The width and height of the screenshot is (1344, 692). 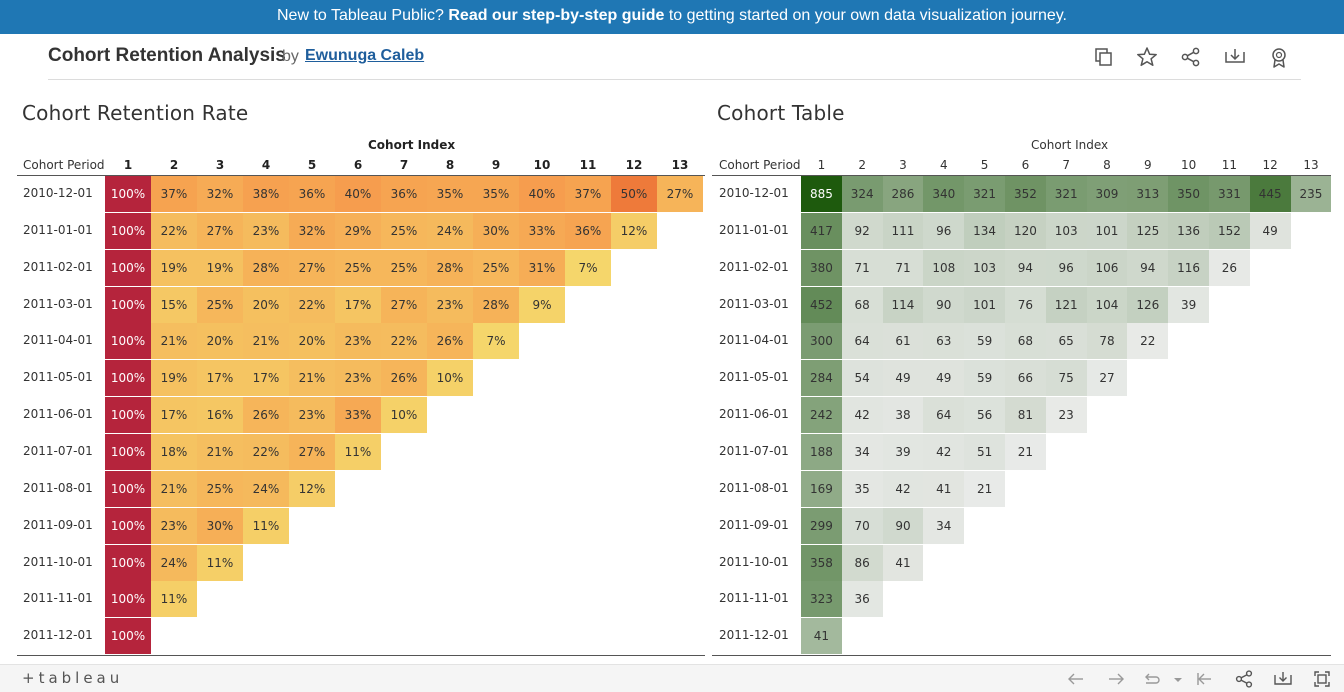 I want to click on cohort-cell: 76, so click(x=1025, y=304).